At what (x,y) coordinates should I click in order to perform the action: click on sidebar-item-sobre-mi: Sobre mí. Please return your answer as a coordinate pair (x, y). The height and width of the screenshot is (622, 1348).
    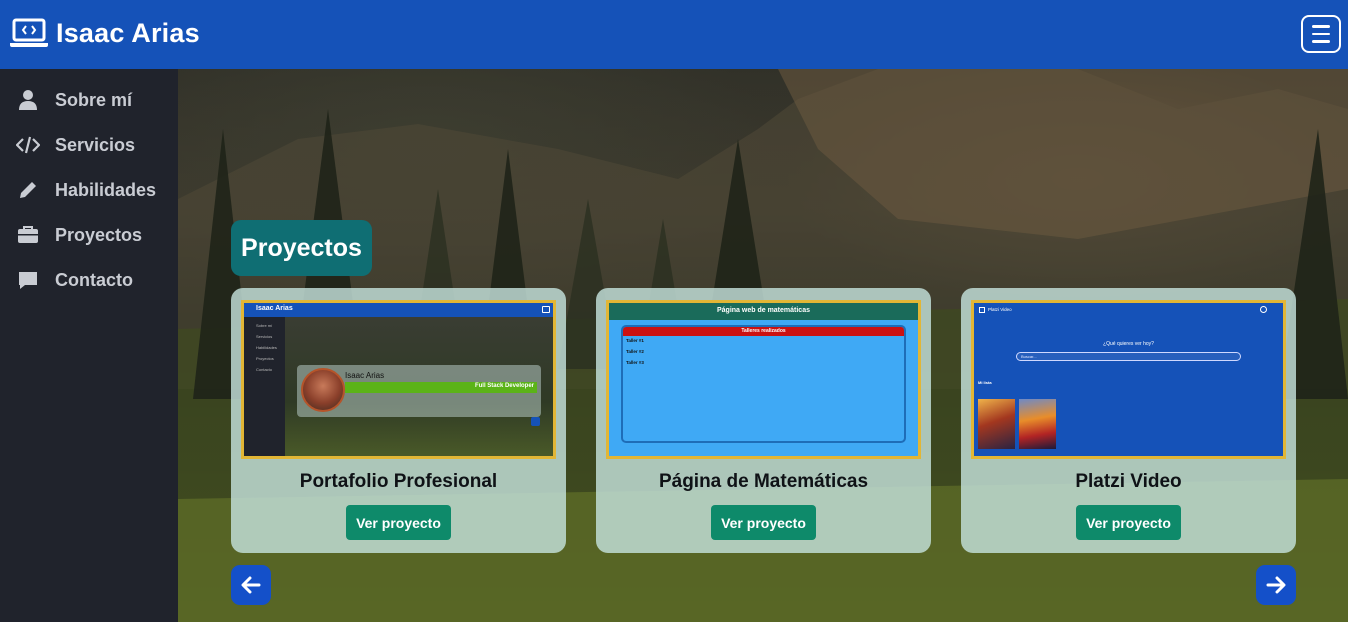
    Looking at the image, I should click on (89, 100).